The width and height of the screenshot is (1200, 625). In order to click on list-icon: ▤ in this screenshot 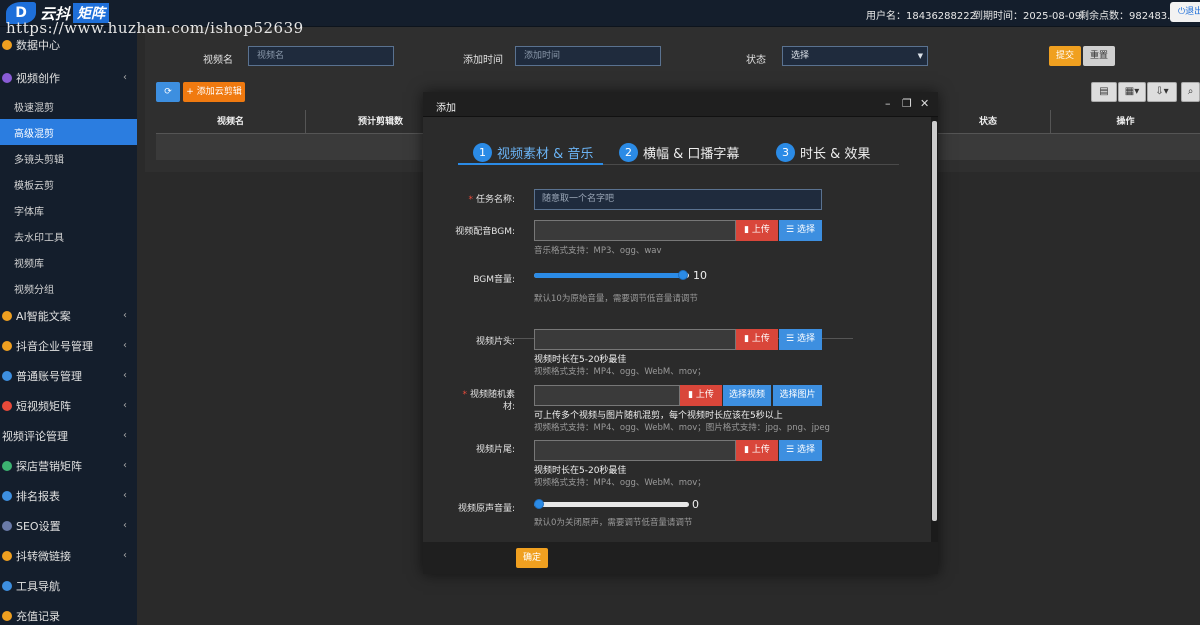, I will do `click(1104, 91)`.